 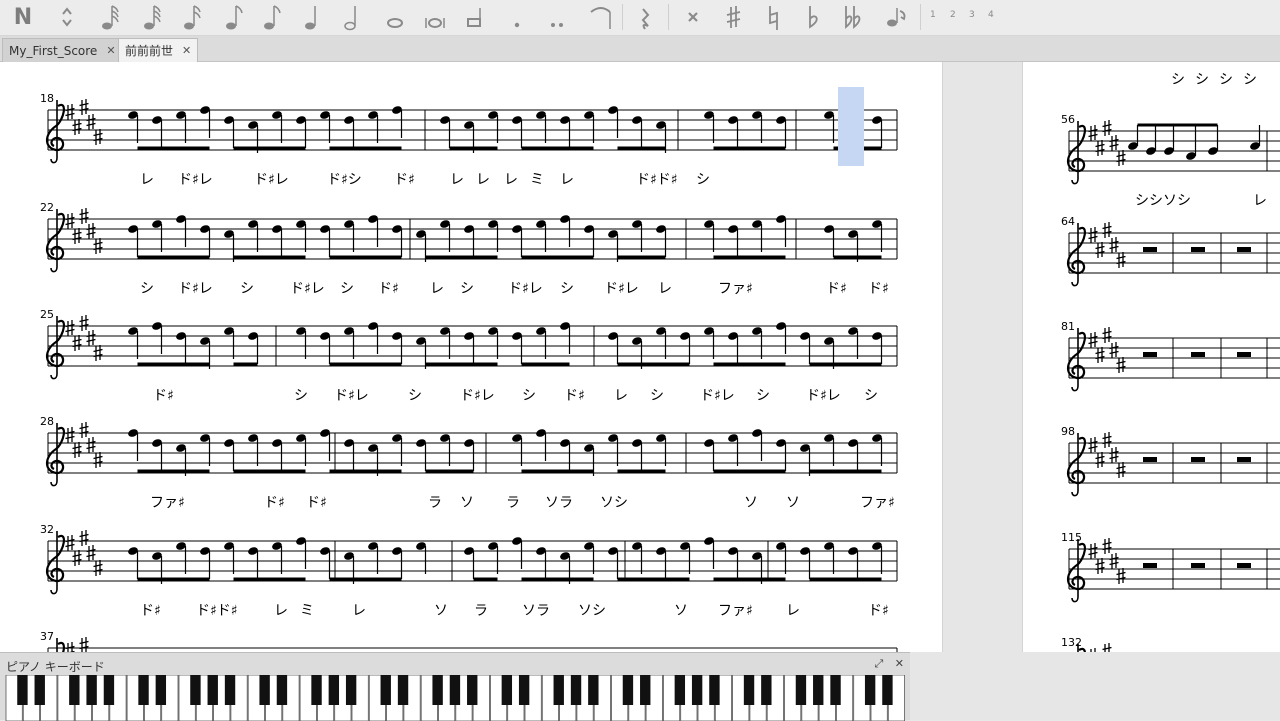 What do you see at coordinates (991, 15) in the screenshot?
I see `voice-4-button: 4` at bounding box center [991, 15].